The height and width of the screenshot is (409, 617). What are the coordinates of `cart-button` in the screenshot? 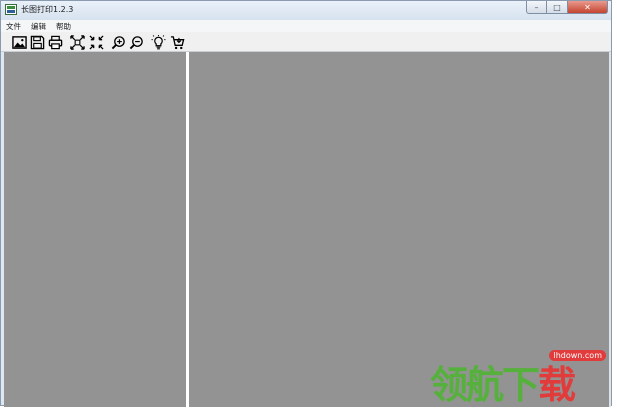 It's located at (177, 42).